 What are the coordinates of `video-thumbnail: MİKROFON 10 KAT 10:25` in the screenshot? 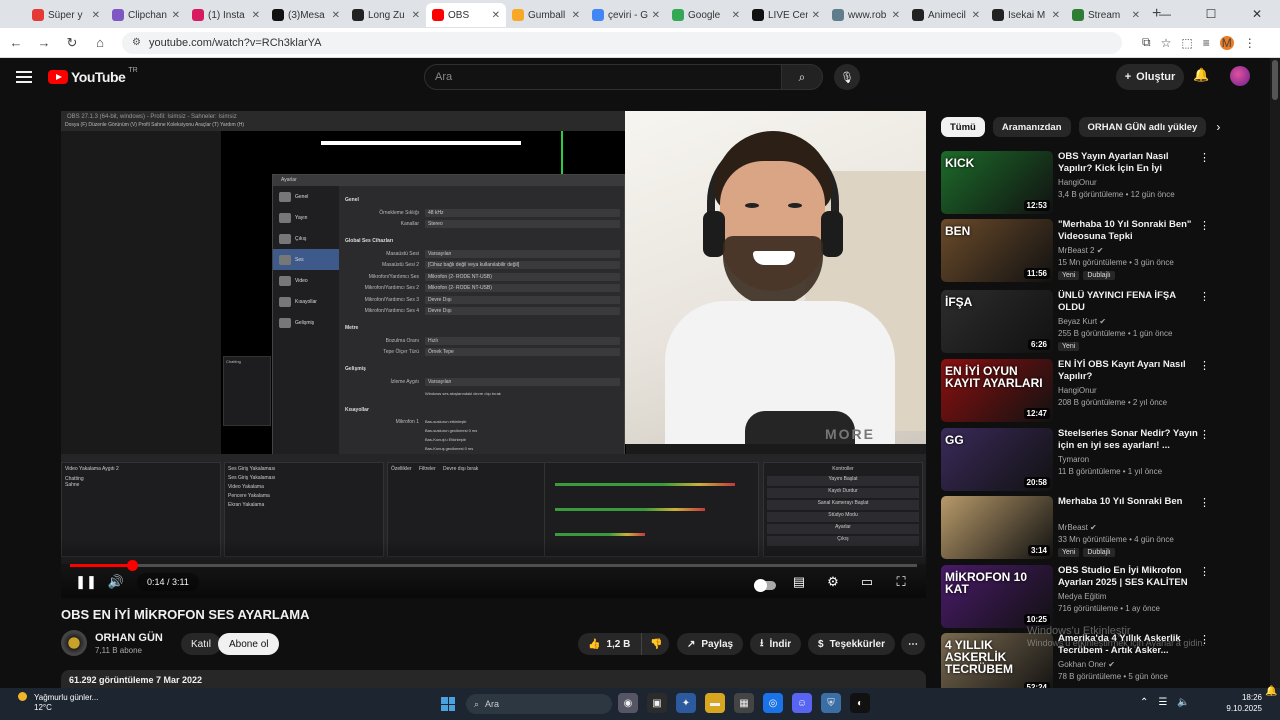 It's located at (997, 596).